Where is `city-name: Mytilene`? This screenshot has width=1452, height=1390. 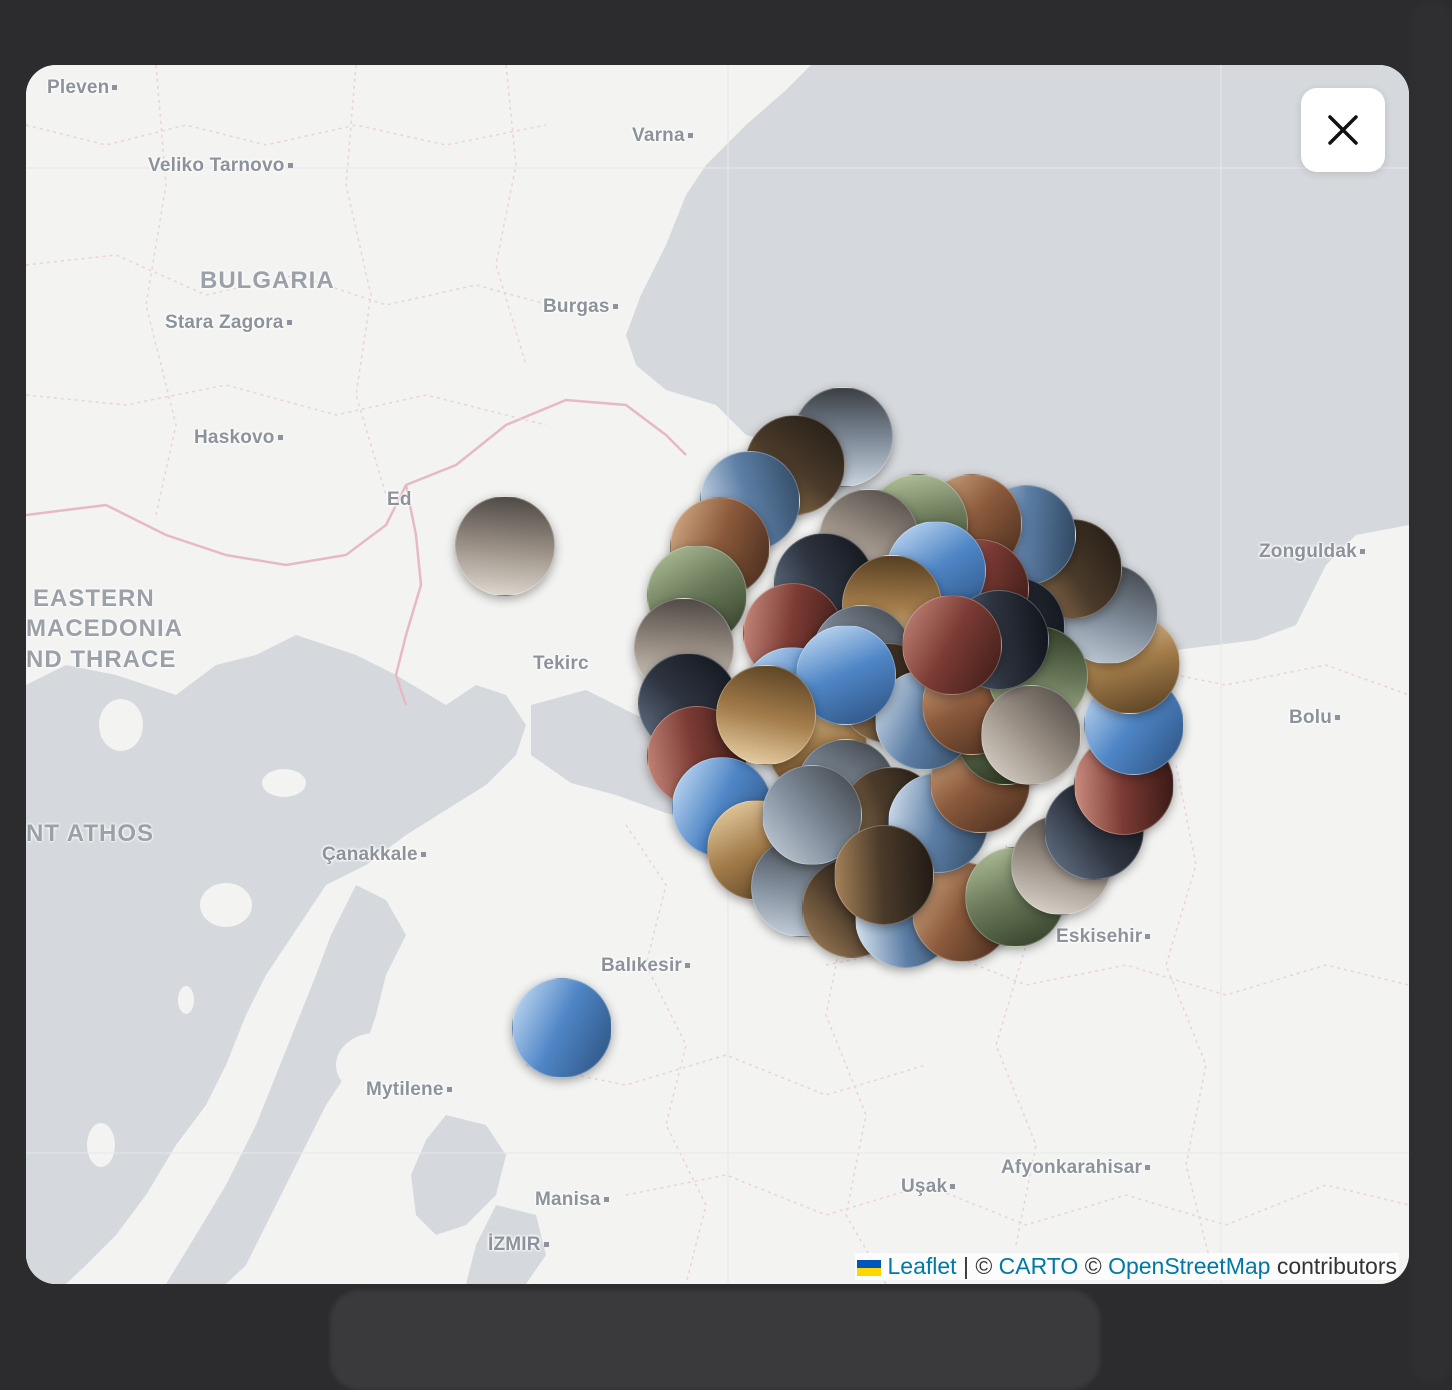 city-name: Mytilene is located at coordinates (405, 1089).